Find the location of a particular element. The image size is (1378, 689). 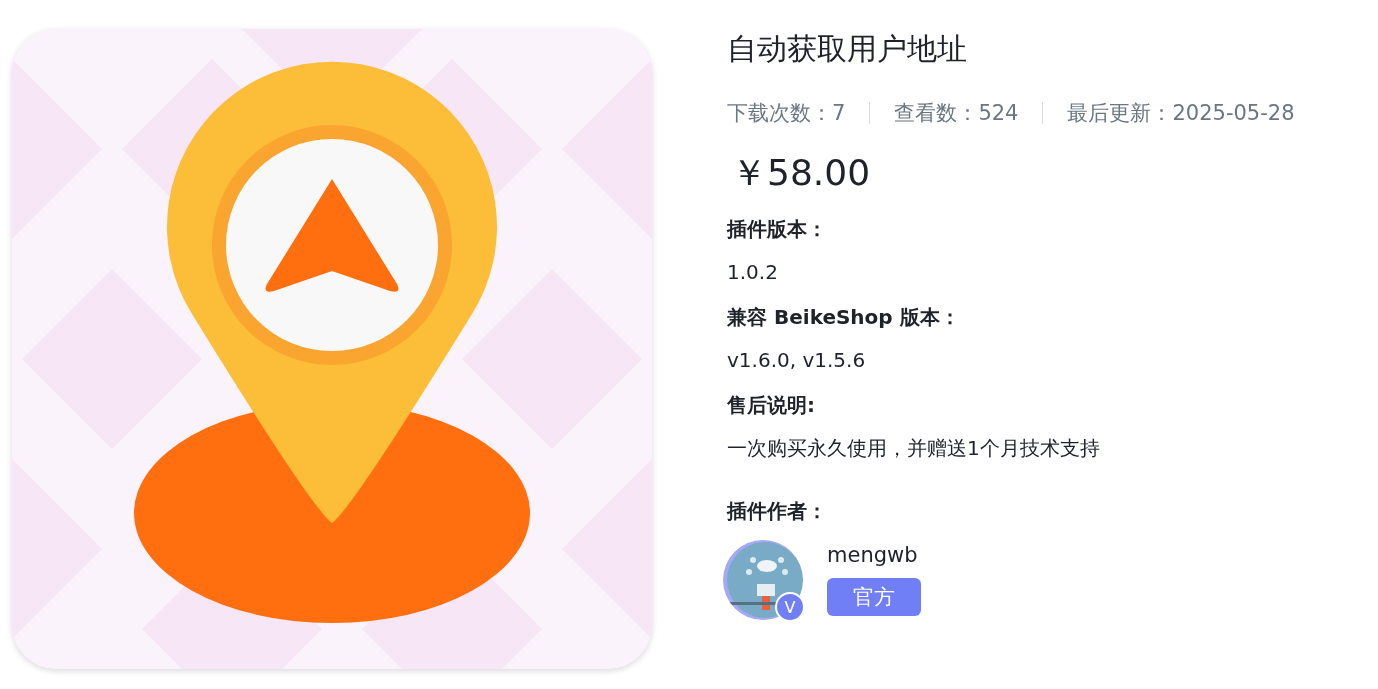

spec-label: 售后说明: is located at coordinates (771, 405).